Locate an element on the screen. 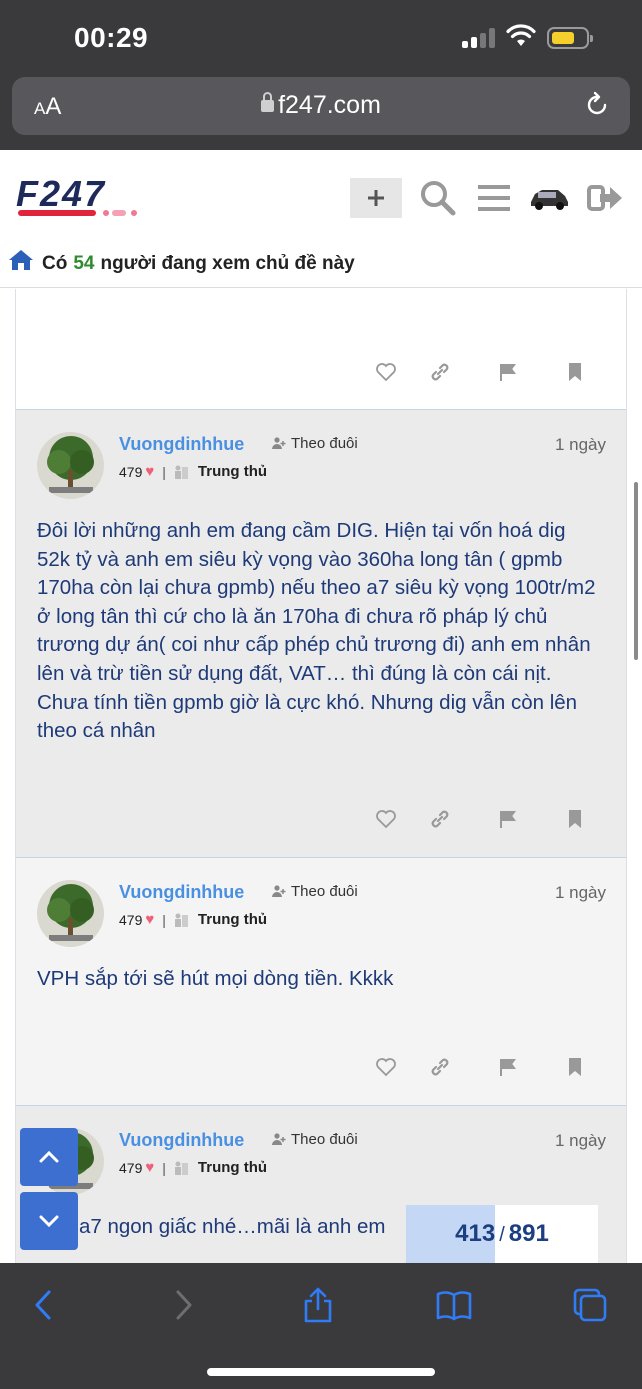 The width and height of the screenshot is (642, 1389). lock-icon is located at coordinates (268, 102).